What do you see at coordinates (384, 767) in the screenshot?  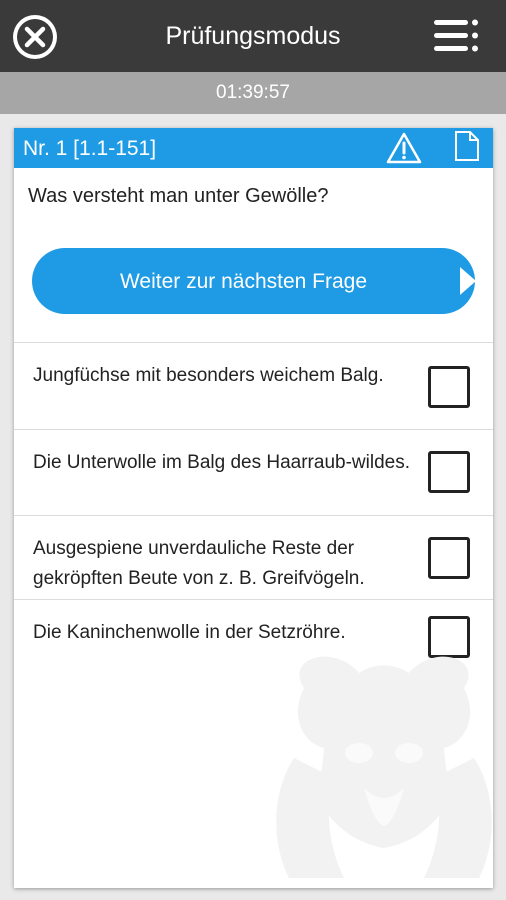 I see `watermark-logo-icon` at bounding box center [384, 767].